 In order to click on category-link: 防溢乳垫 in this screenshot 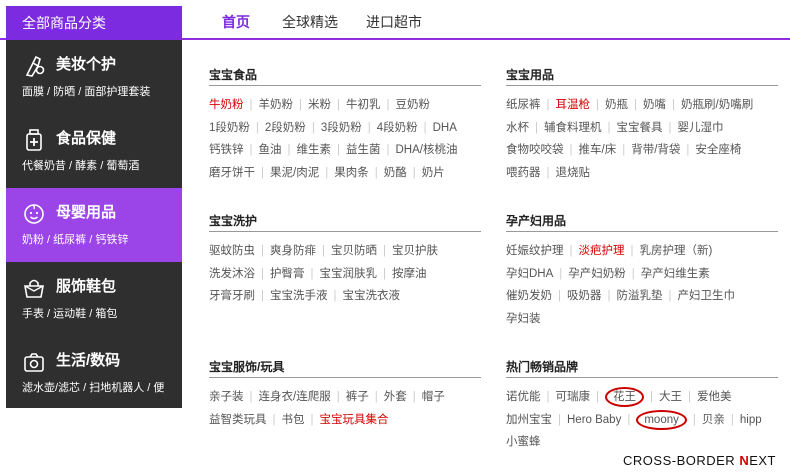, I will do `click(640, 296)`.